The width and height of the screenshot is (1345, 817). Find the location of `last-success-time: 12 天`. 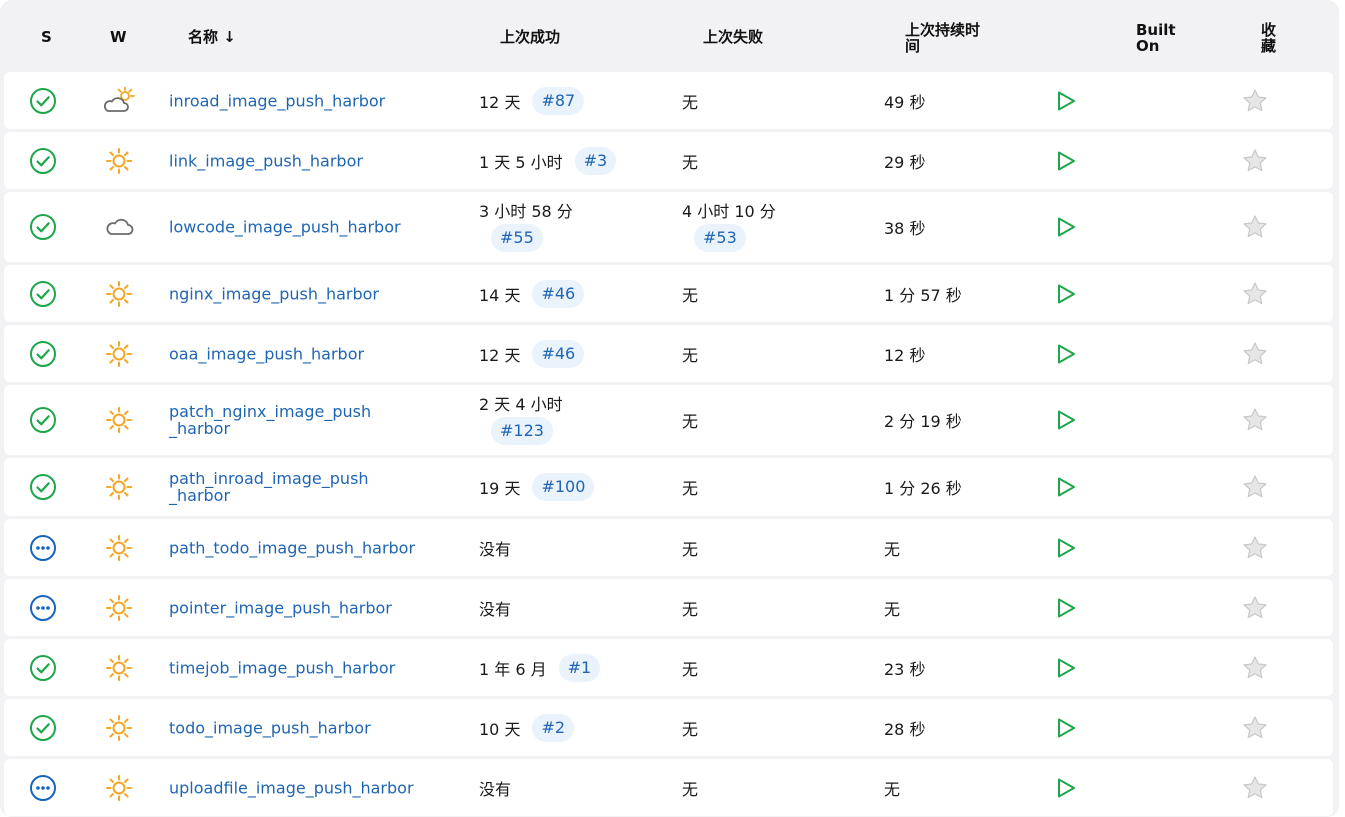

last-success-time: 12 天 is located at coordinates (500, 102).